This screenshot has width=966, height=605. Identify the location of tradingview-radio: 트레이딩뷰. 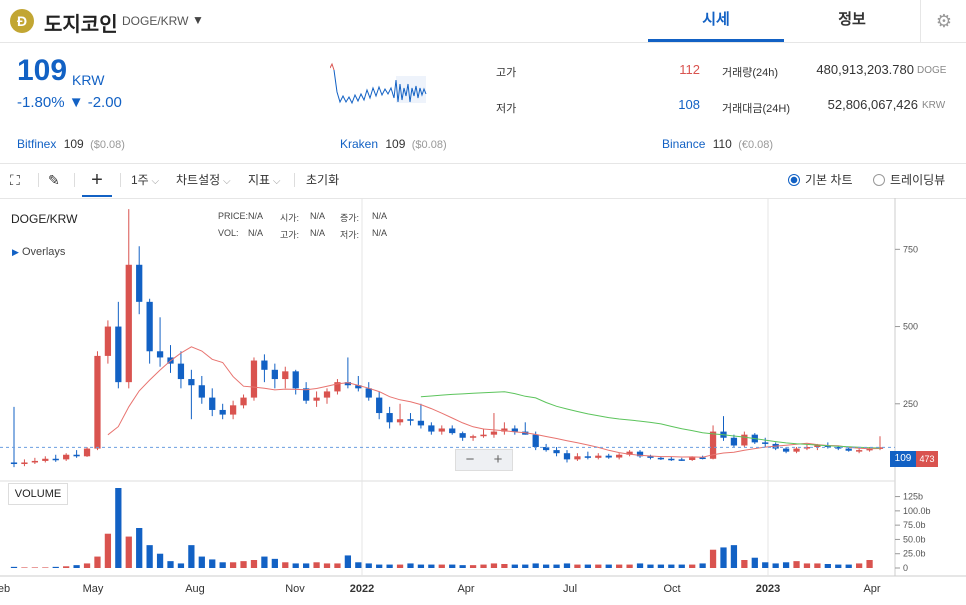
(909, 180).